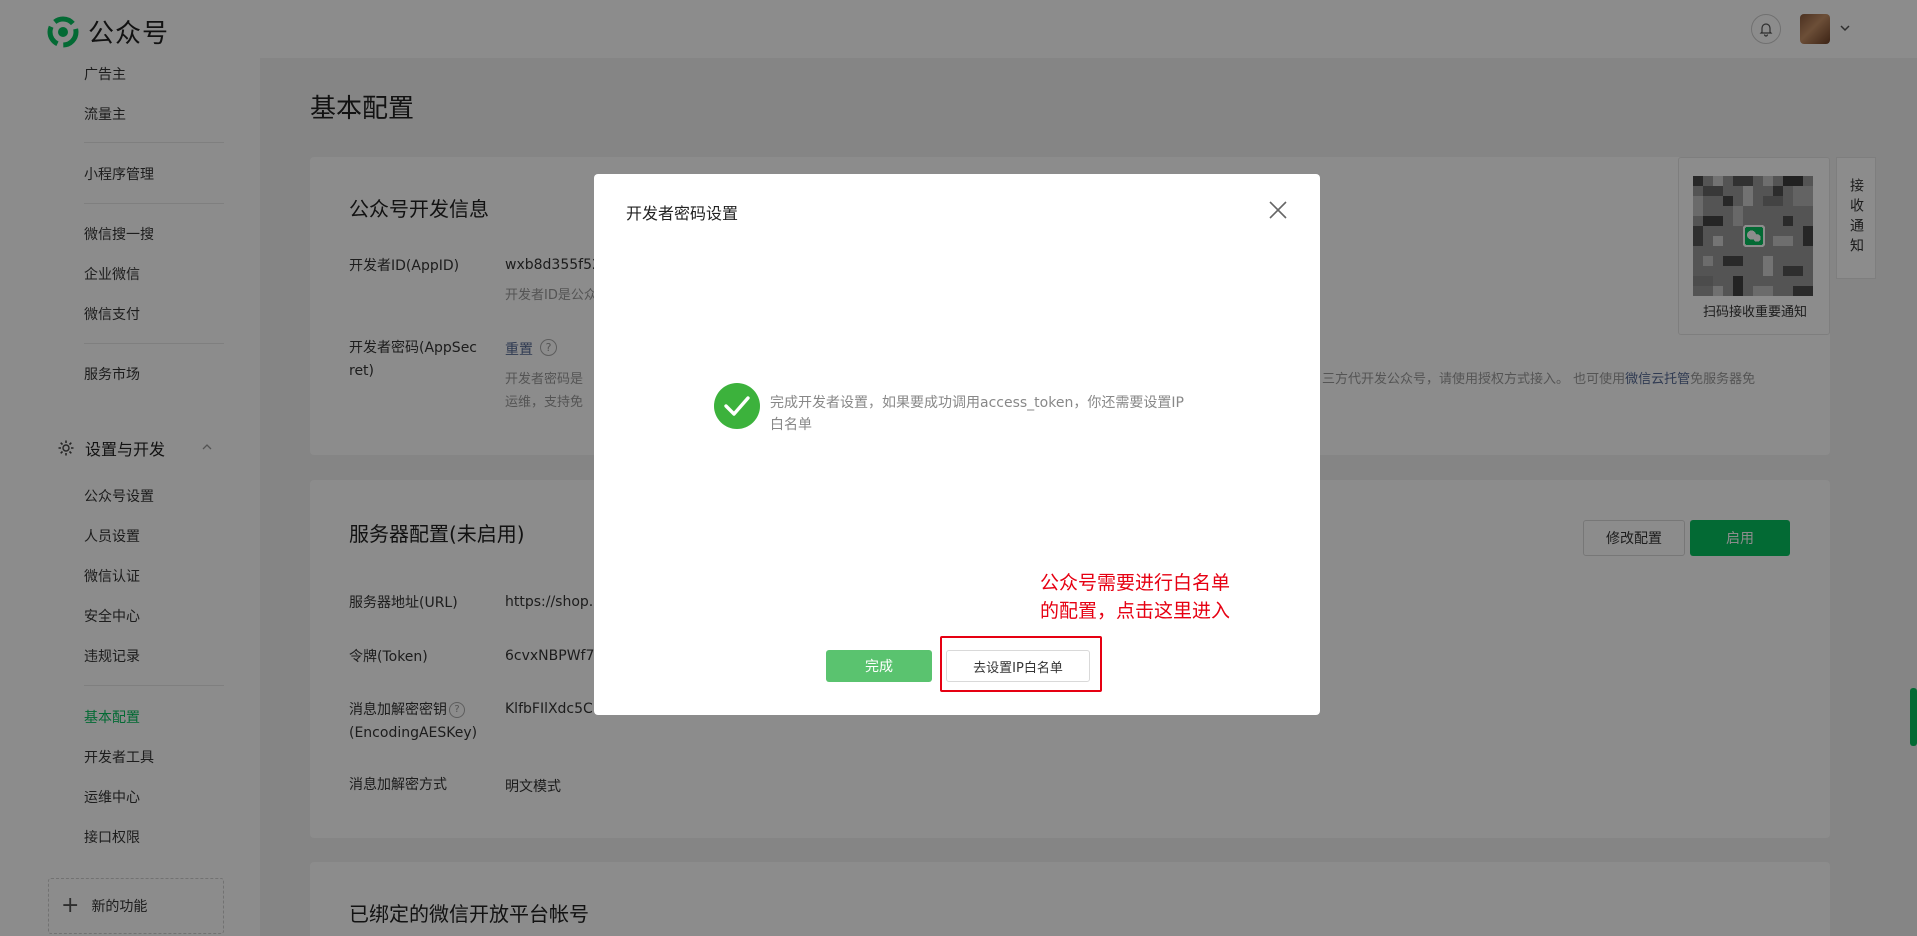 Image resolution: width=1917 pixels, height=936 pixels. I want to click on check-circle-icon, so click(737, 406).